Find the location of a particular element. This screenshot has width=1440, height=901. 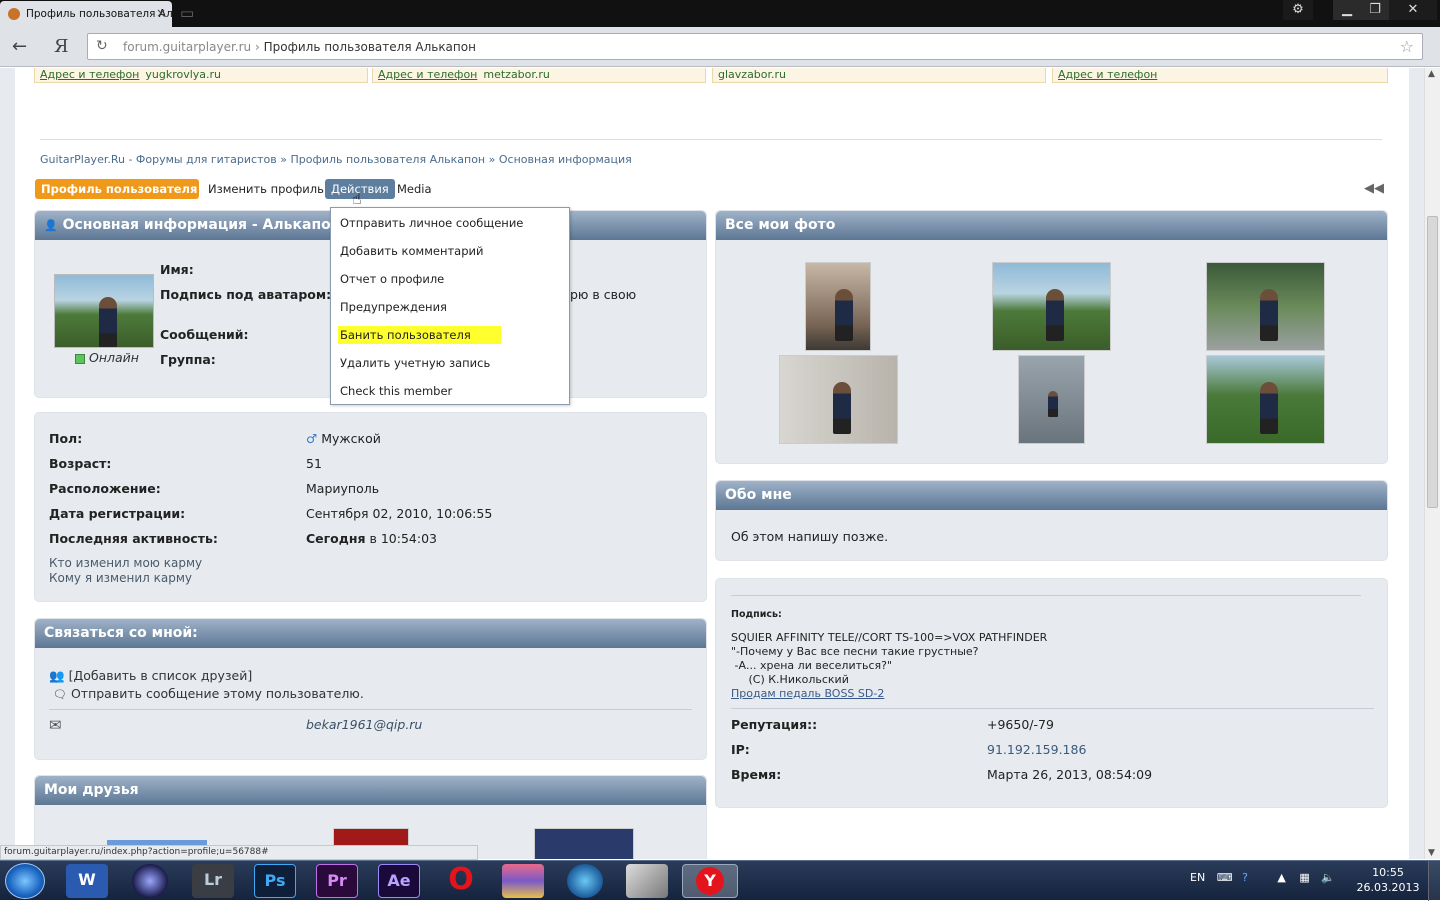

back-arrow-icon: ← is located at coordinates (19, 46).